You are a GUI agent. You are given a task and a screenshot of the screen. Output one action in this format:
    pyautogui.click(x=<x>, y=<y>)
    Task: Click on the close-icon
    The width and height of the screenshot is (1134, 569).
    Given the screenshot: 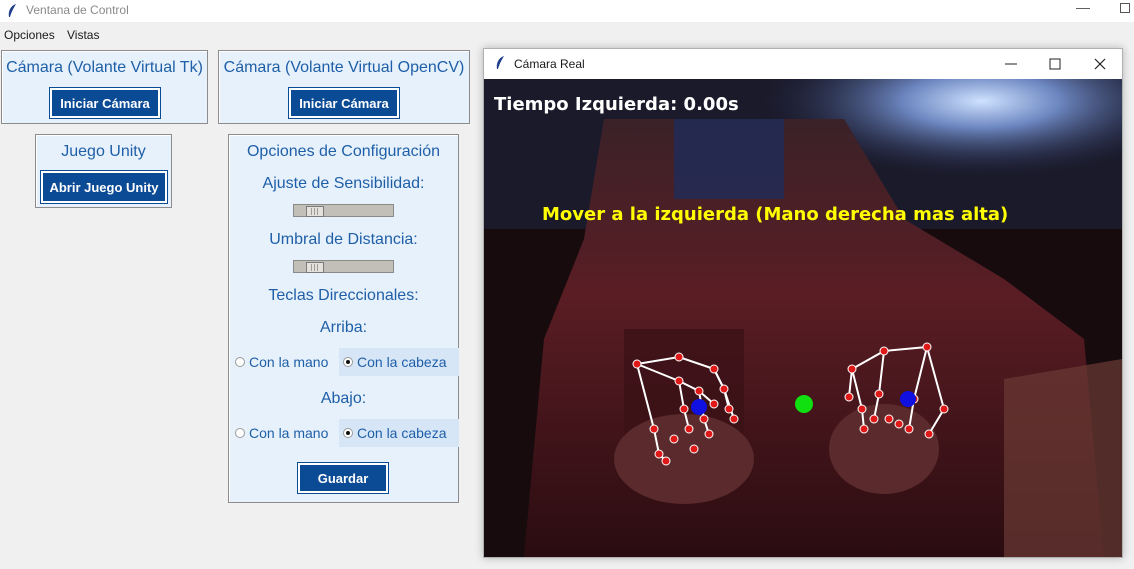 What is the action you would take?
    pyautogui.click(x=1100, y=64)
    